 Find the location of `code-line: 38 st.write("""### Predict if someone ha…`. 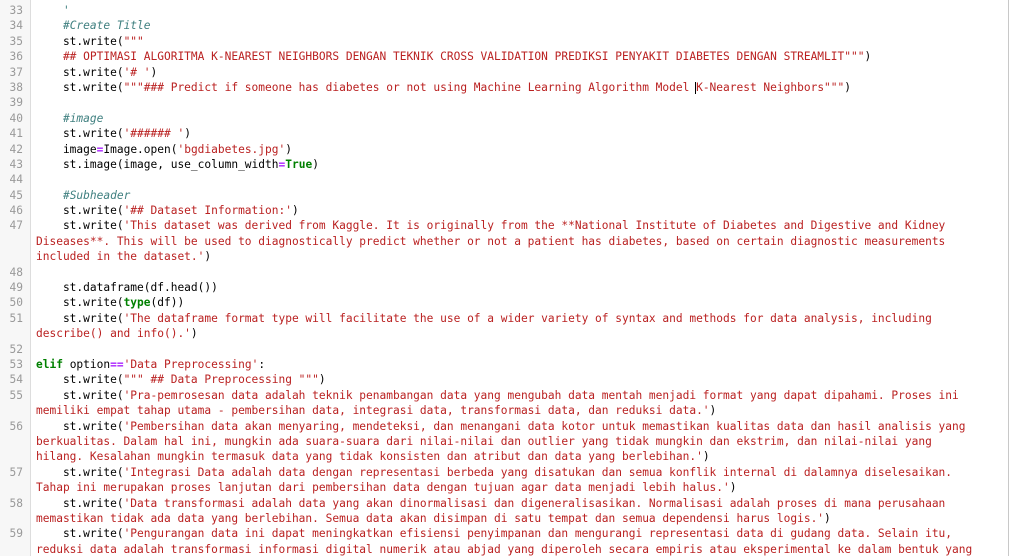

code-line: 38 st.write("""### Predict if someone ha… is located at coordinates (504, 87).